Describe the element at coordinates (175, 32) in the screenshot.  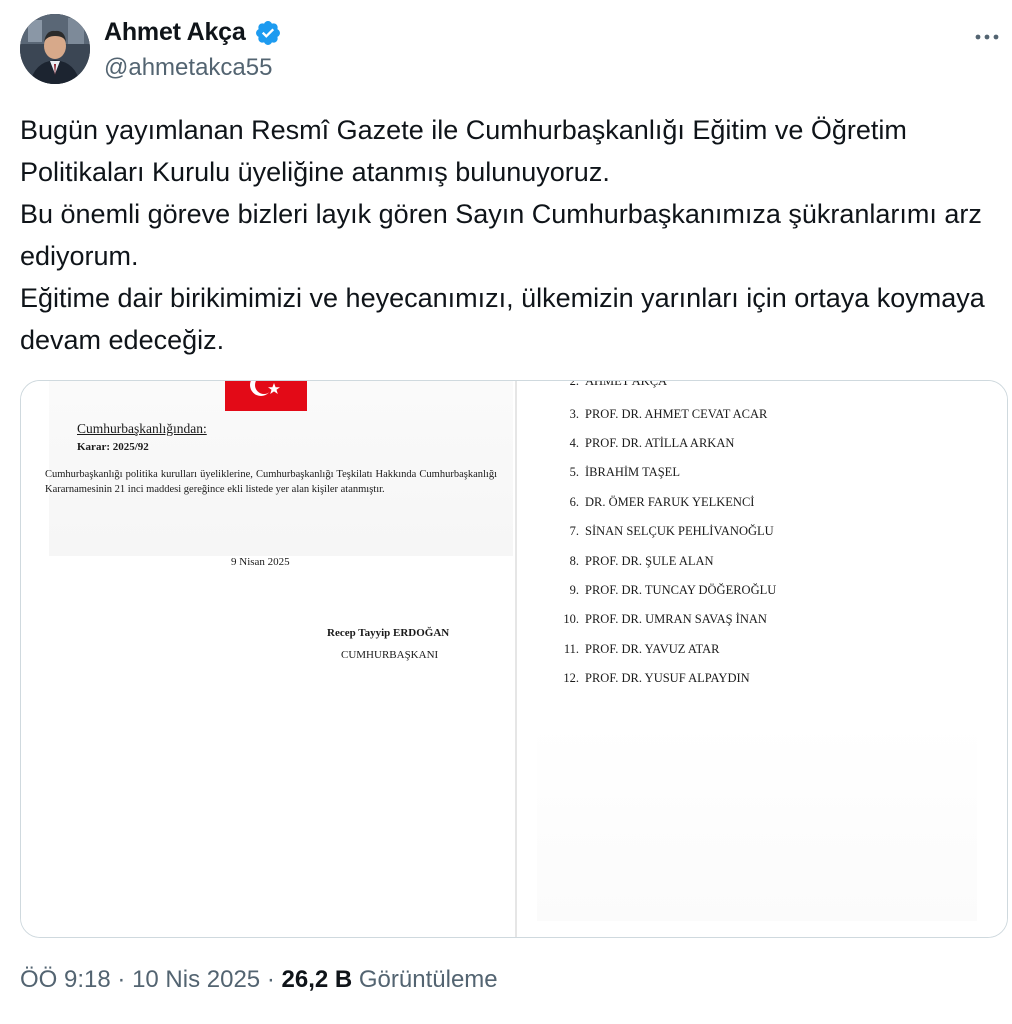
I see `display-name: Ahmet Akça` at that location.